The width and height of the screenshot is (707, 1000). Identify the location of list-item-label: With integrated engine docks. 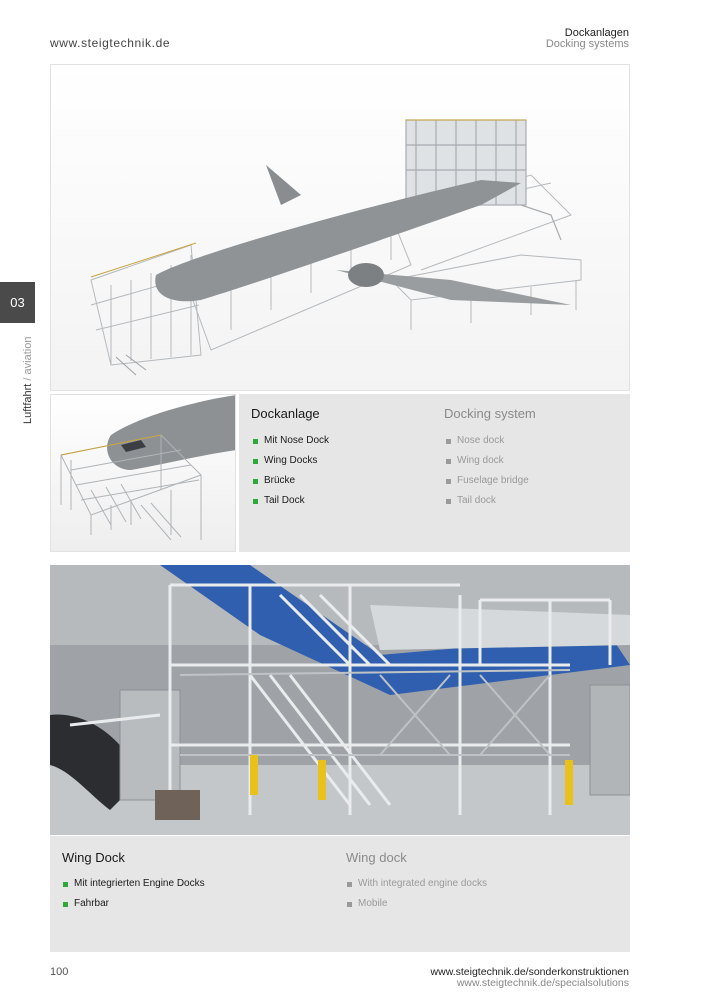
(422, 883).